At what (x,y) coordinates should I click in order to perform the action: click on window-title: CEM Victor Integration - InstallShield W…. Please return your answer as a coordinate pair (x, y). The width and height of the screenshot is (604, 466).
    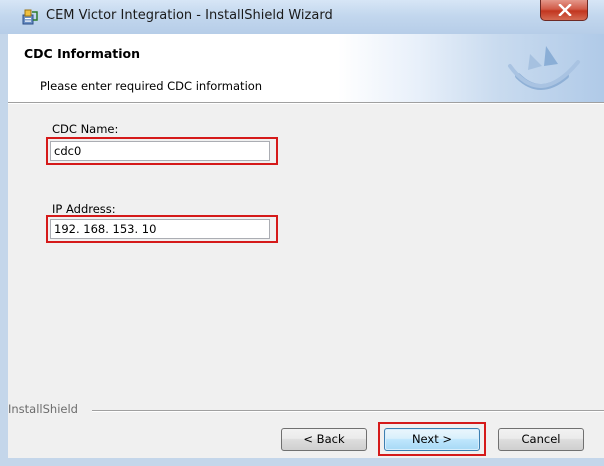
    Looking at the image, I should click on (189, 15).